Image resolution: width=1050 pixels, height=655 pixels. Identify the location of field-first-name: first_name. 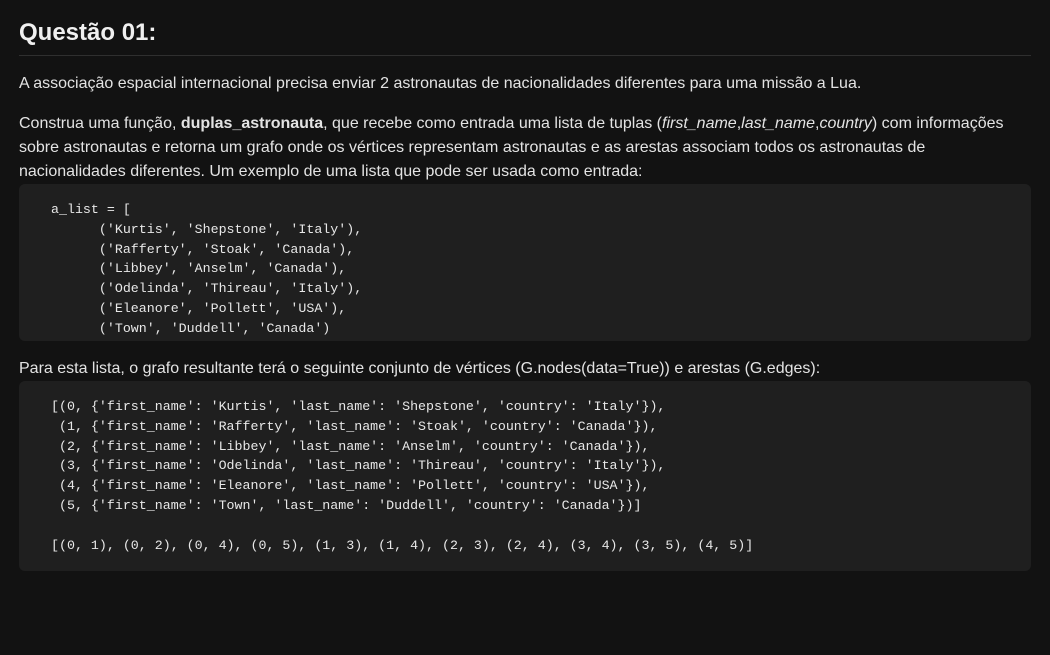
(699, 123).